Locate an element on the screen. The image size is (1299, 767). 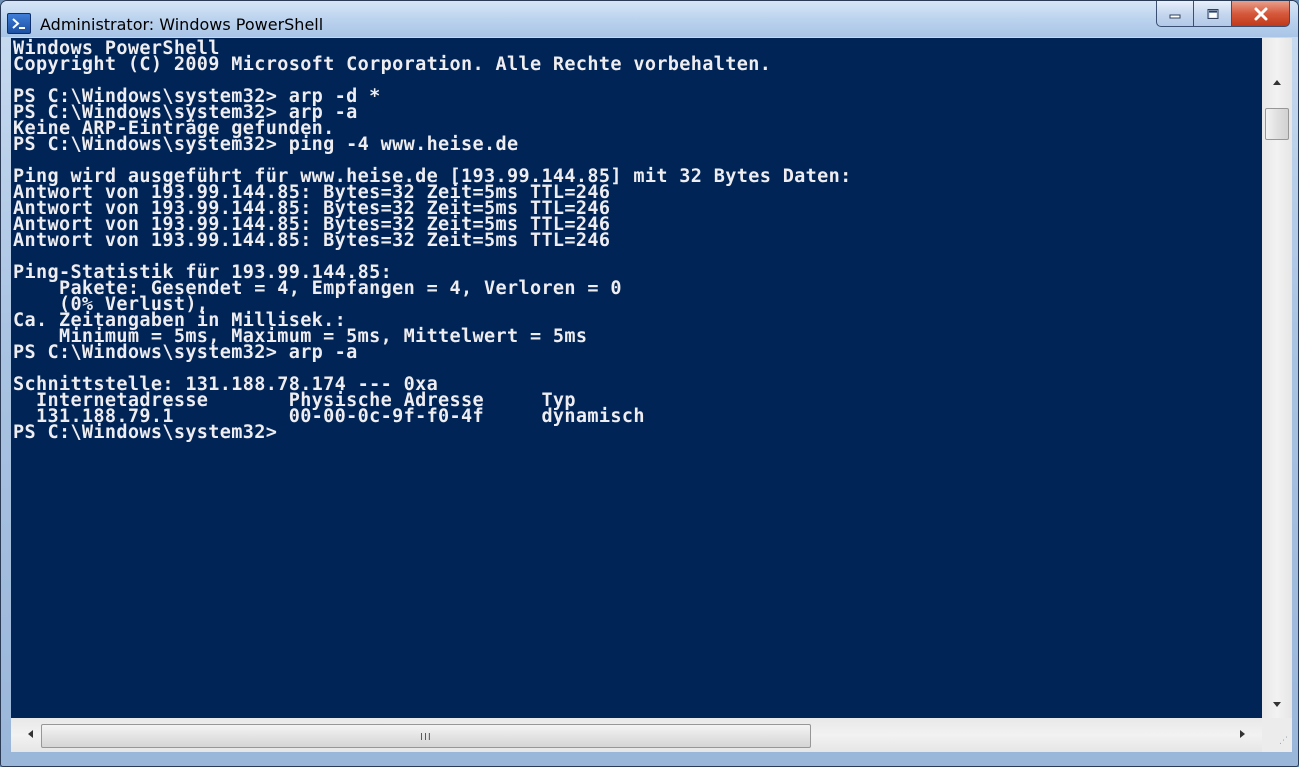
horizontal-scrollbar: III is located at coordinates (636, 735).